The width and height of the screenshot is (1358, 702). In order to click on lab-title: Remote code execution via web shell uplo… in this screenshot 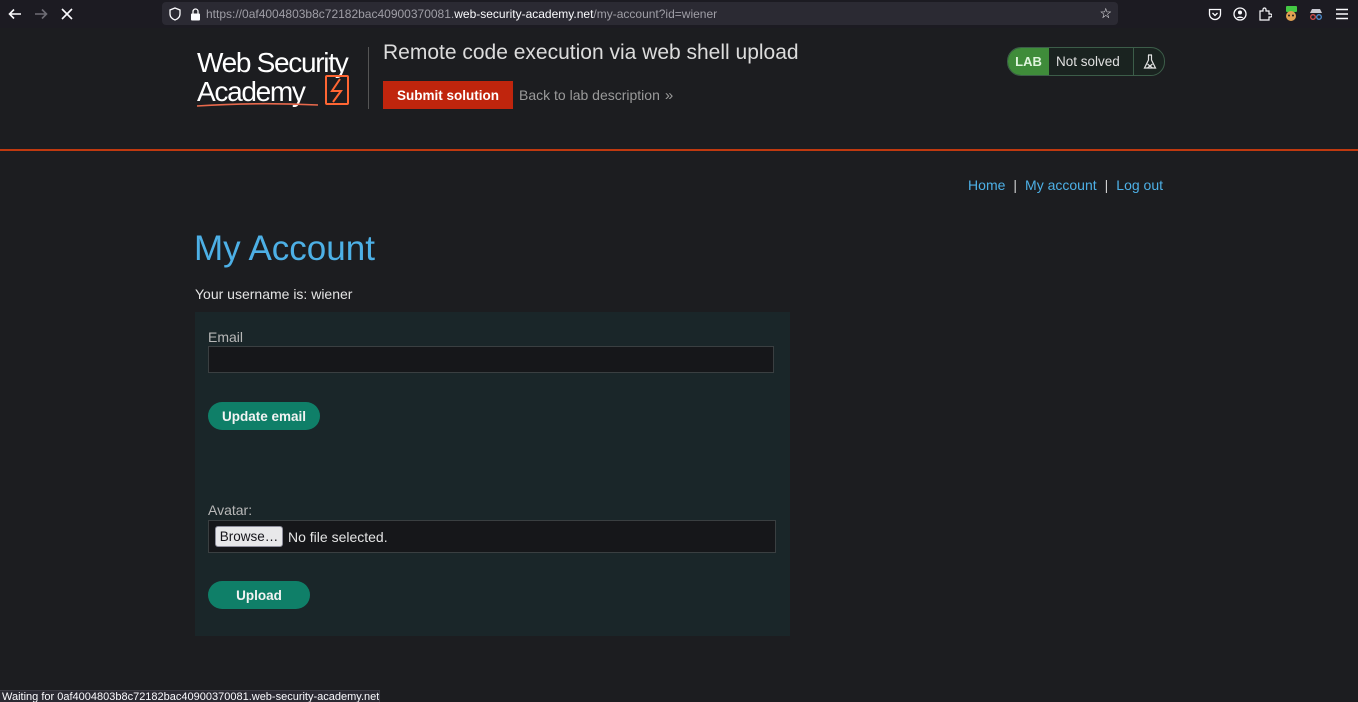, I will do `click(591, 52)`.